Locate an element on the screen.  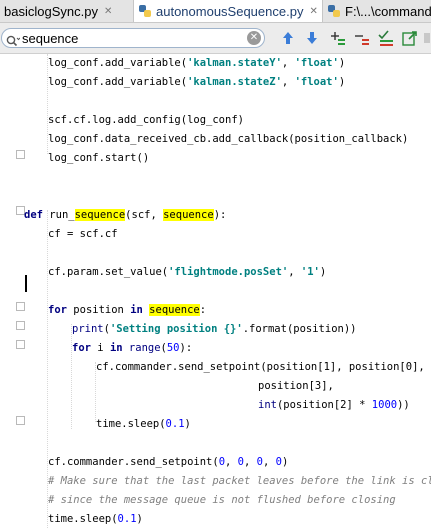
code-keyword: def is located at coordinates (37, 215).